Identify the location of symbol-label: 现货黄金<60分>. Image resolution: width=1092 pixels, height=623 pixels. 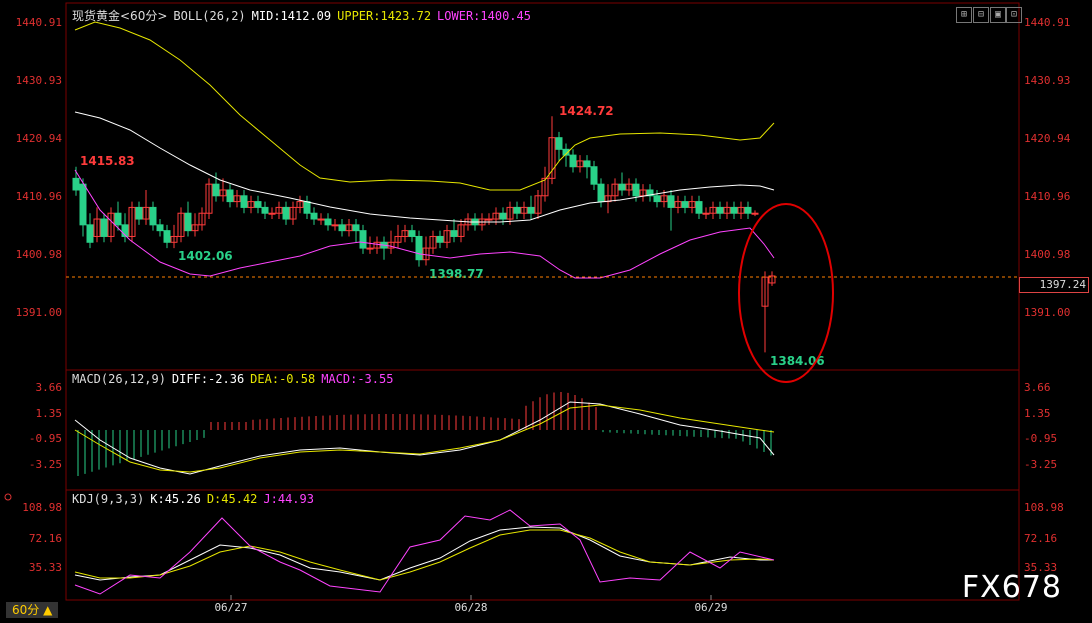
(120, 16).